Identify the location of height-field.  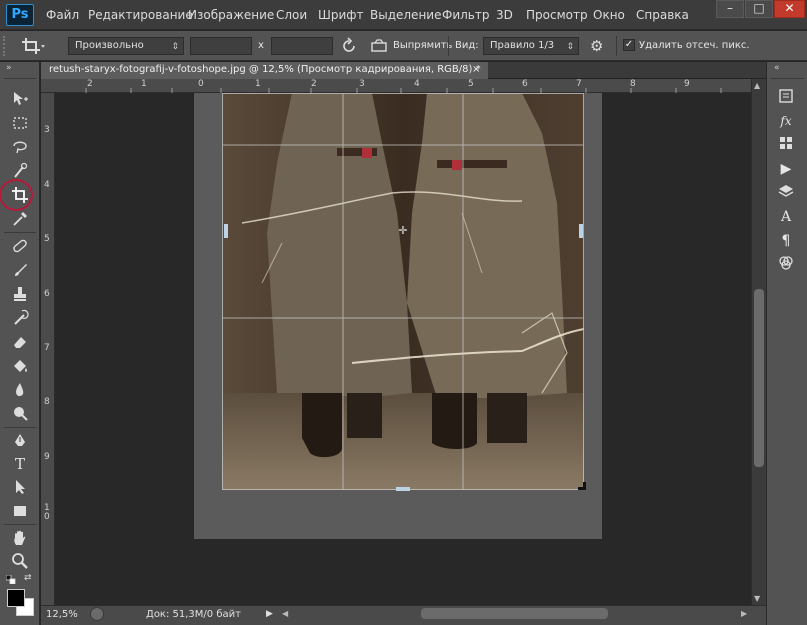
(302, 46).